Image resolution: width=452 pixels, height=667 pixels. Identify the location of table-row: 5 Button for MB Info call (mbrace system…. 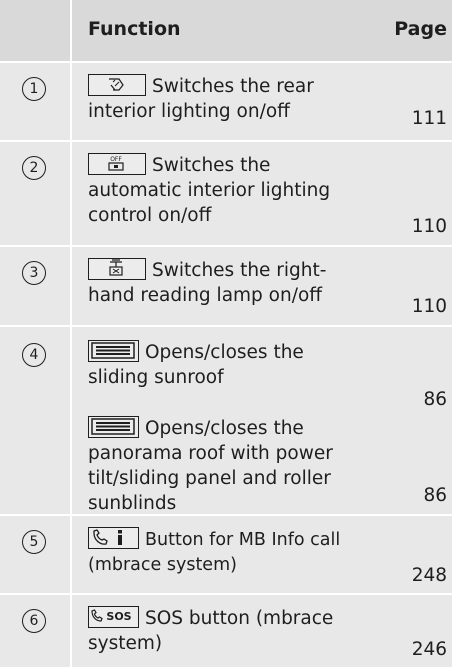
(226, 555).